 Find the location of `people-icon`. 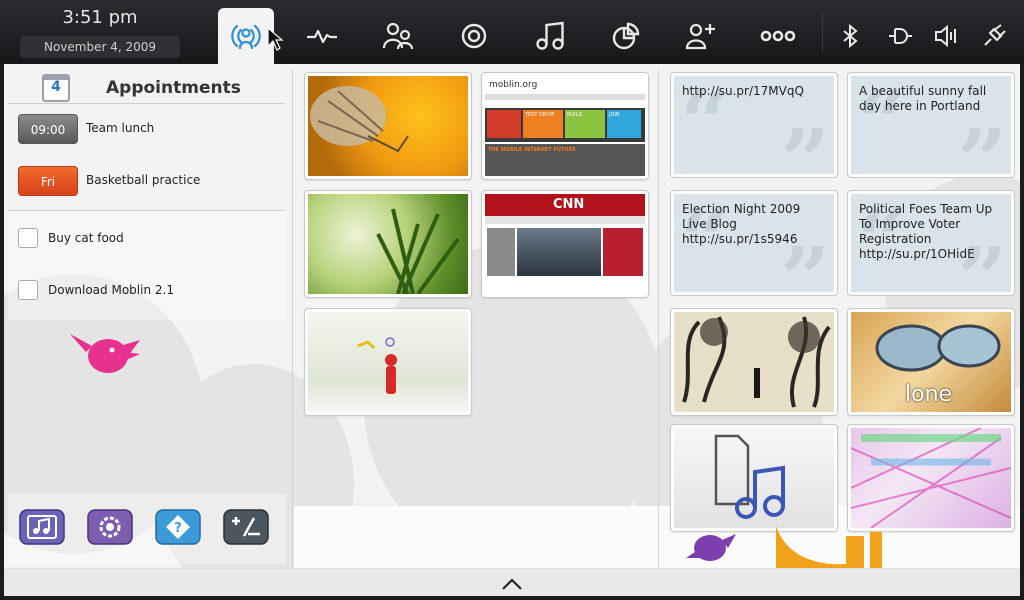

people-icon is located at coordinates (398, 36).